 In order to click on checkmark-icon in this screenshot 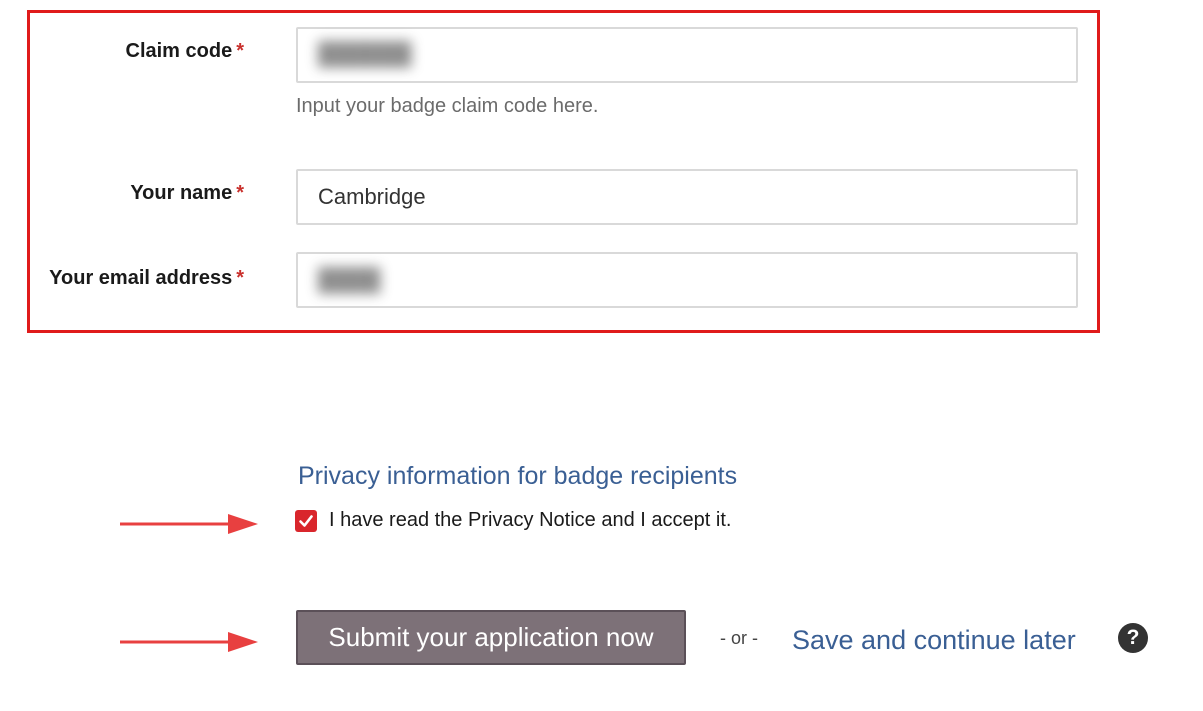, I will do `click(306, 520)`.